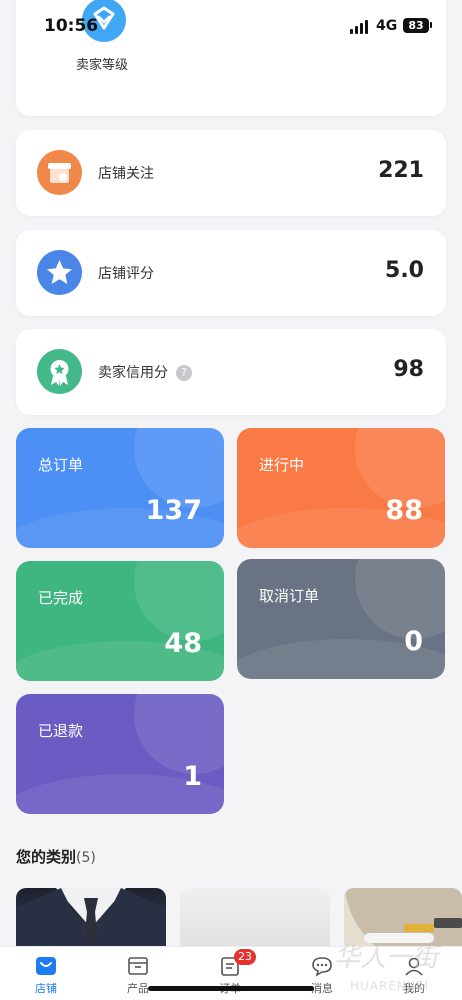 The height and width of the screenshot is (1000, 462). I want to click on status-time: 10:56, so click(71, 26).